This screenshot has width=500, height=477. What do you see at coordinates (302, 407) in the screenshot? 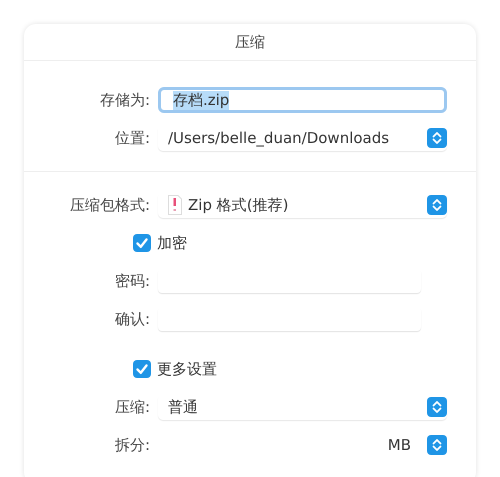
I see `popup-button: 普通` at bounding box center [302, 407].